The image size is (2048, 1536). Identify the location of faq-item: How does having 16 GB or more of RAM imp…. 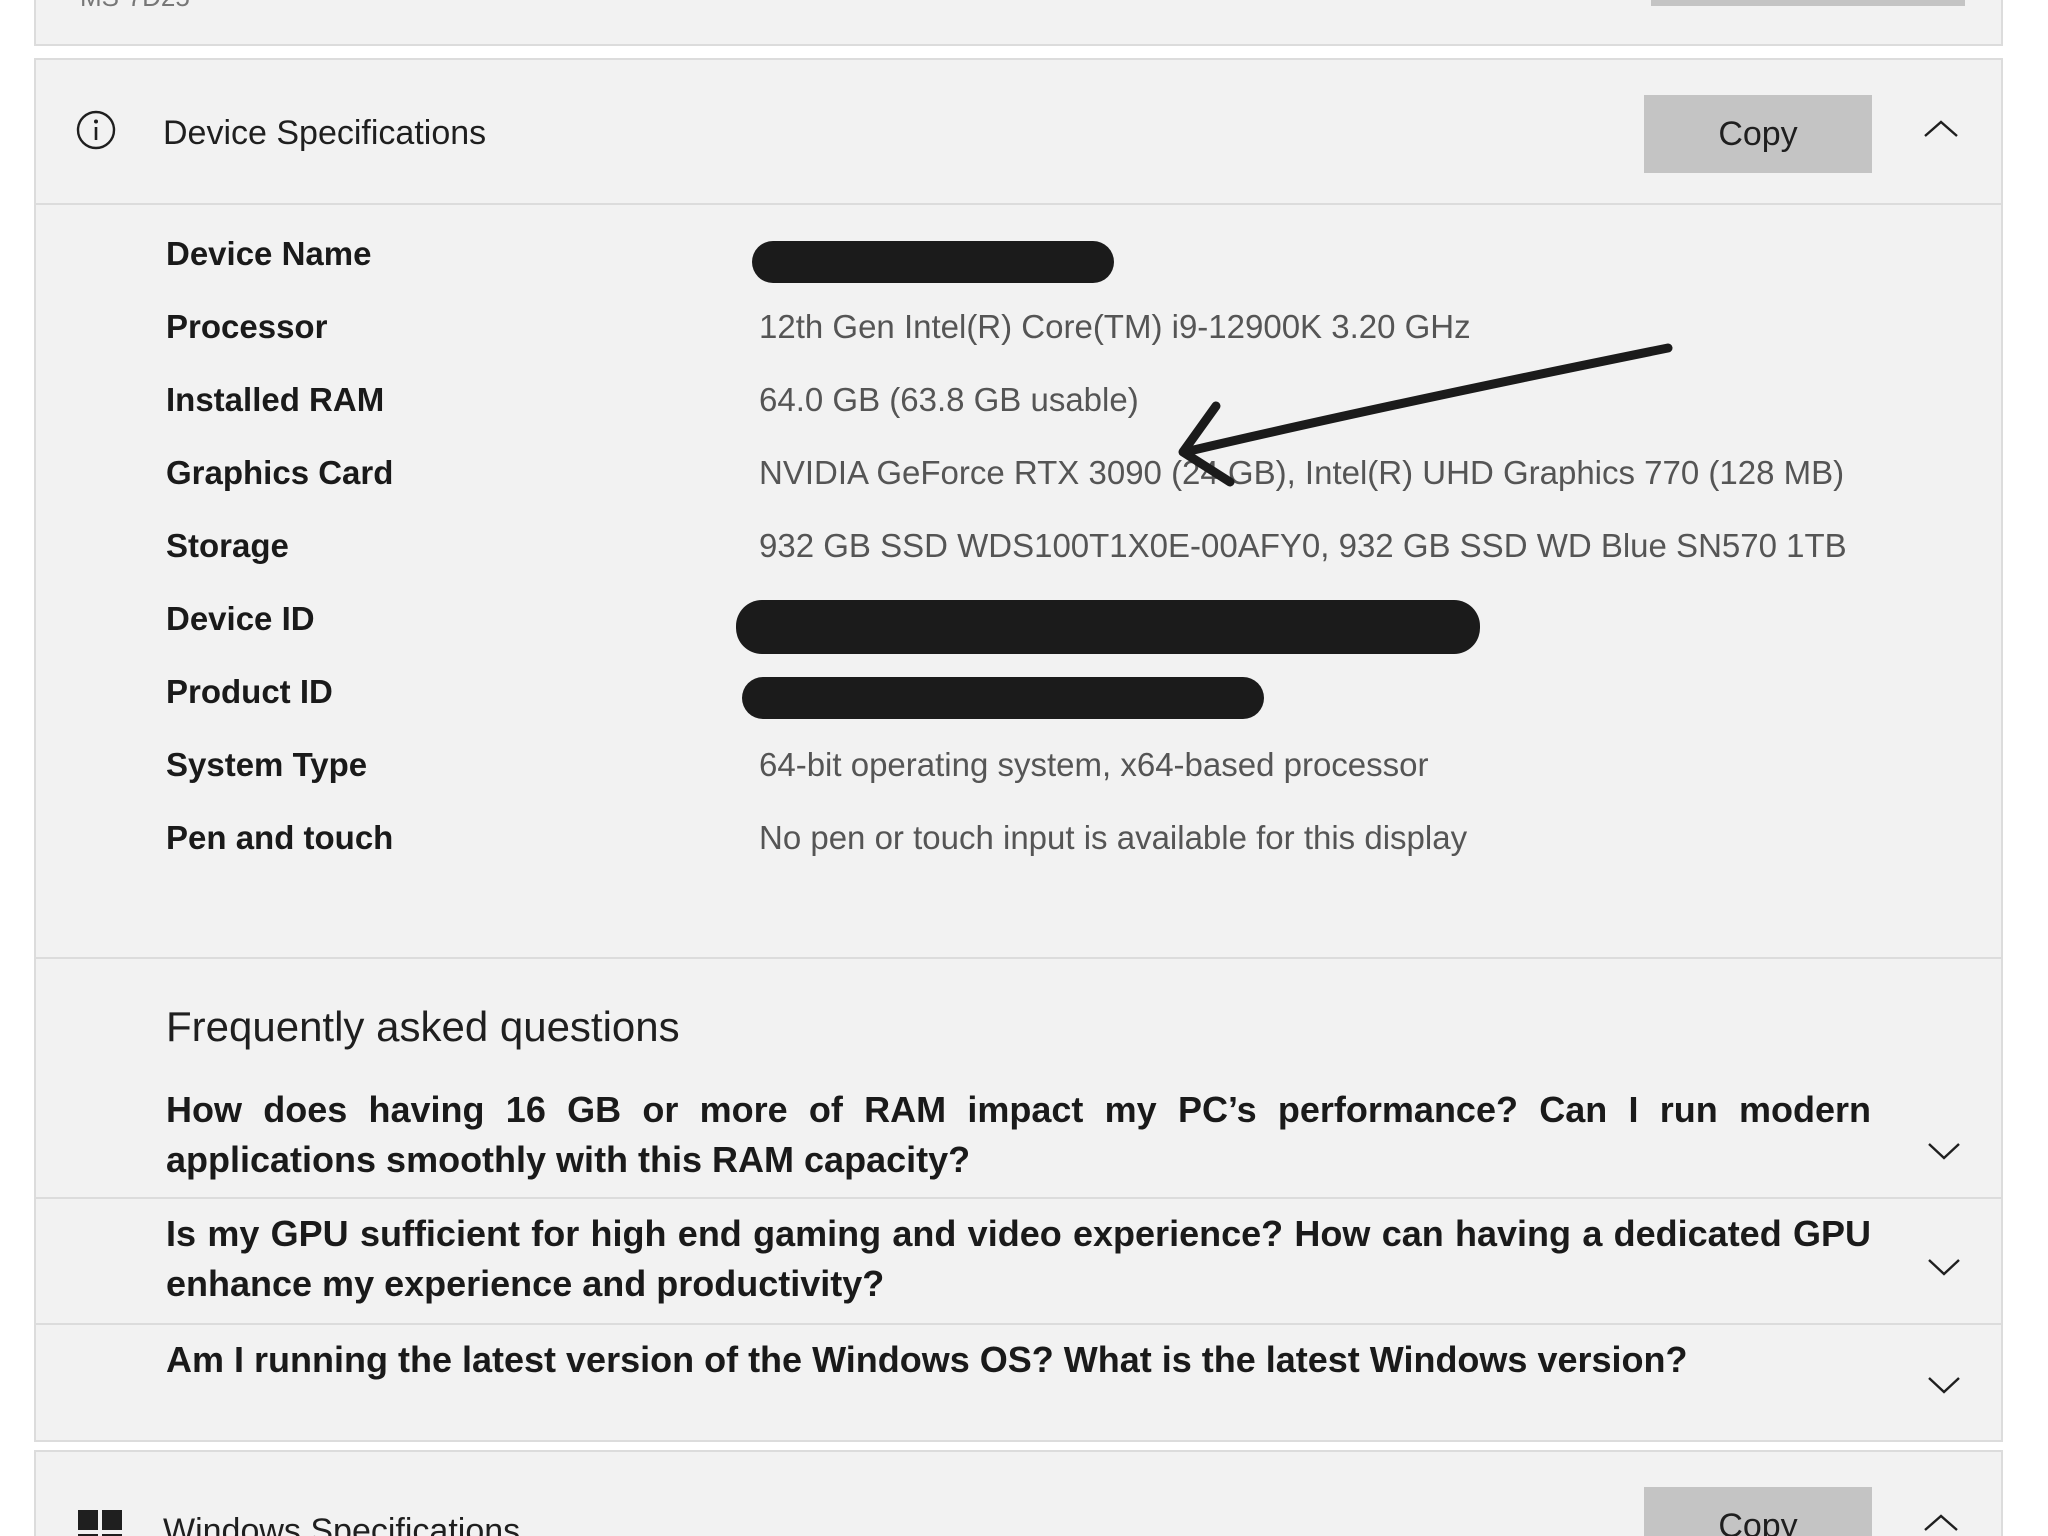
(1018, 1134).